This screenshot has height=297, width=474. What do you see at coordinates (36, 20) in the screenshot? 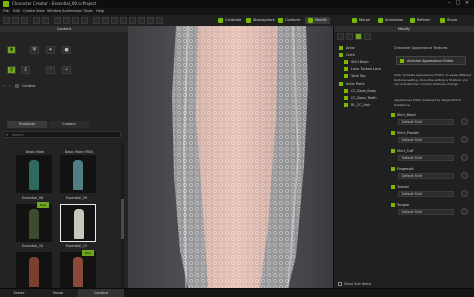
I see `undo-icon` at bounding box center [36, 20].